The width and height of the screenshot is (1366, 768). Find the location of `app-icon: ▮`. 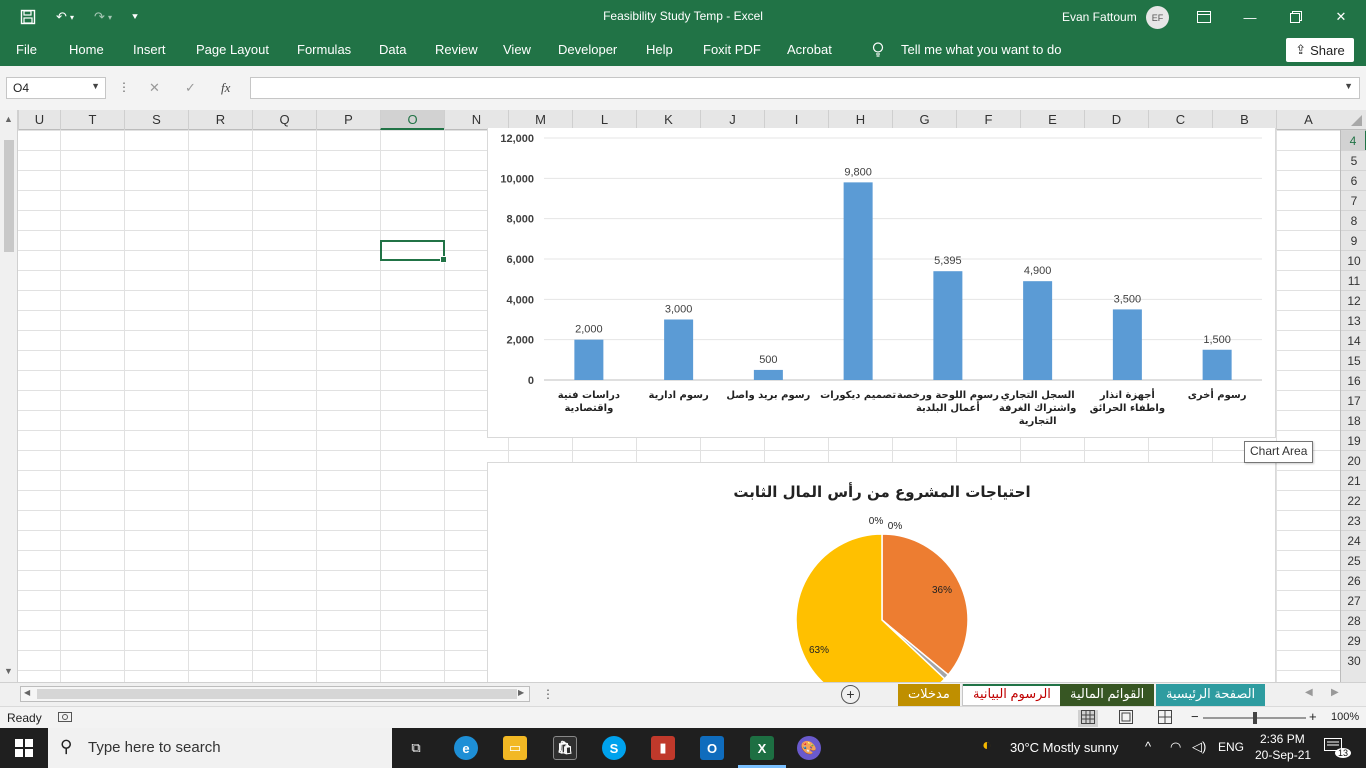

app-icon: ▮ is located at coordinates (663, 748).